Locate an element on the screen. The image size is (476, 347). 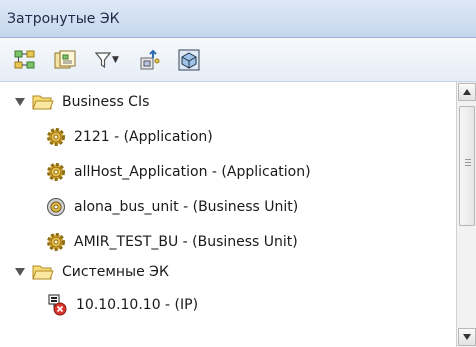
chevron-down-icon is located at coordinates (467, 337).